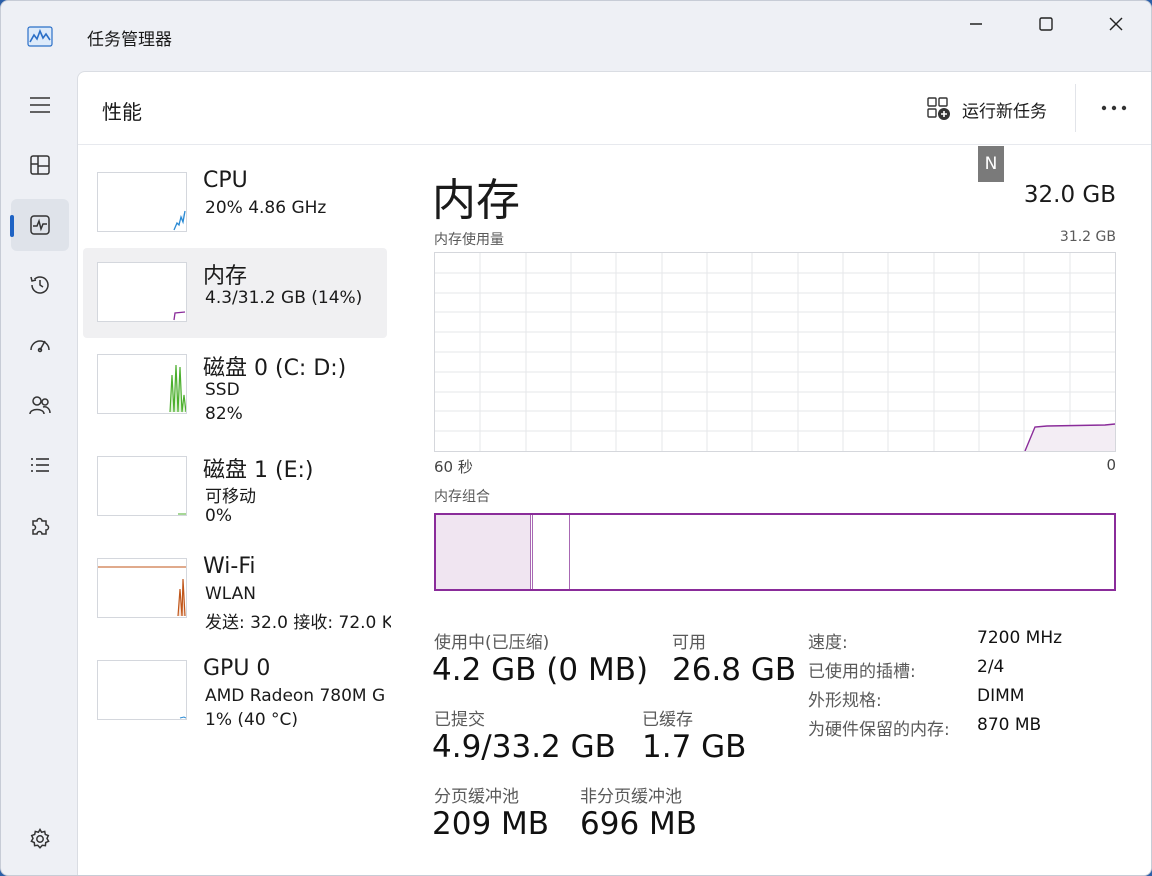 The image size is (1152, 876). I want to click on nav-details, so click(40, 465).